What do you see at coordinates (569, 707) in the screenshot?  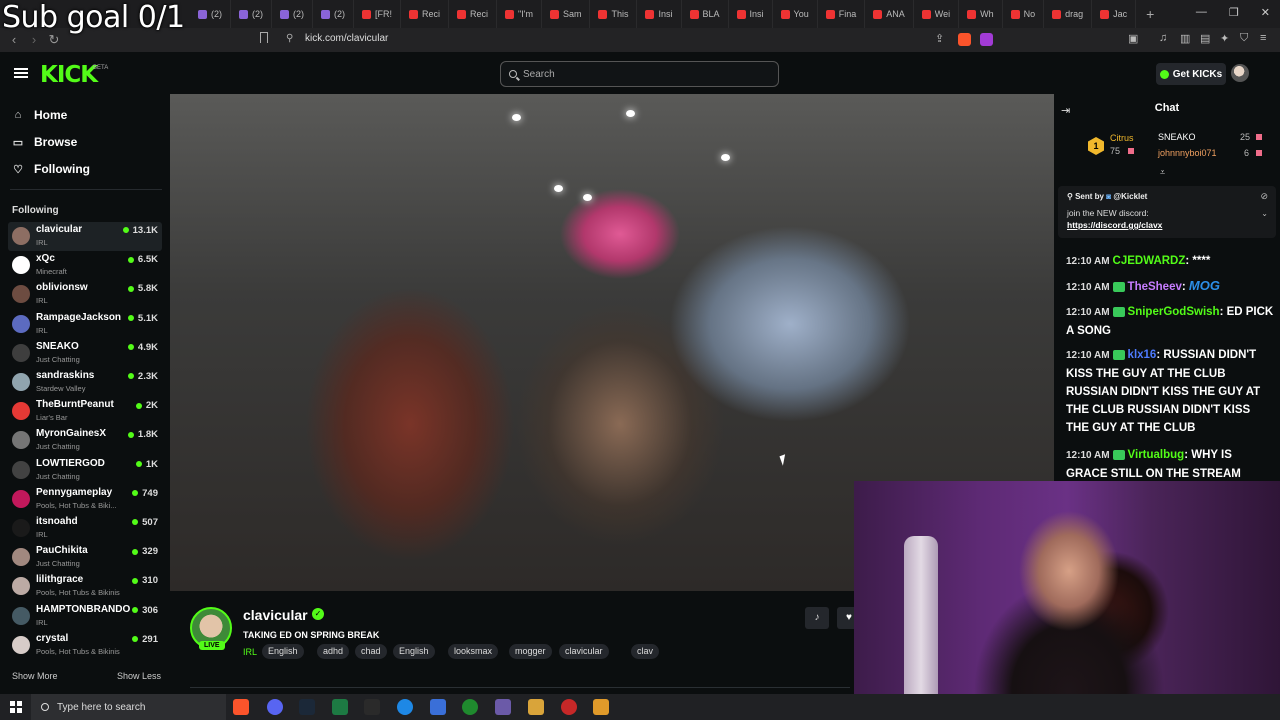 I see `red-app-icon` at bounding box center [569, 707].